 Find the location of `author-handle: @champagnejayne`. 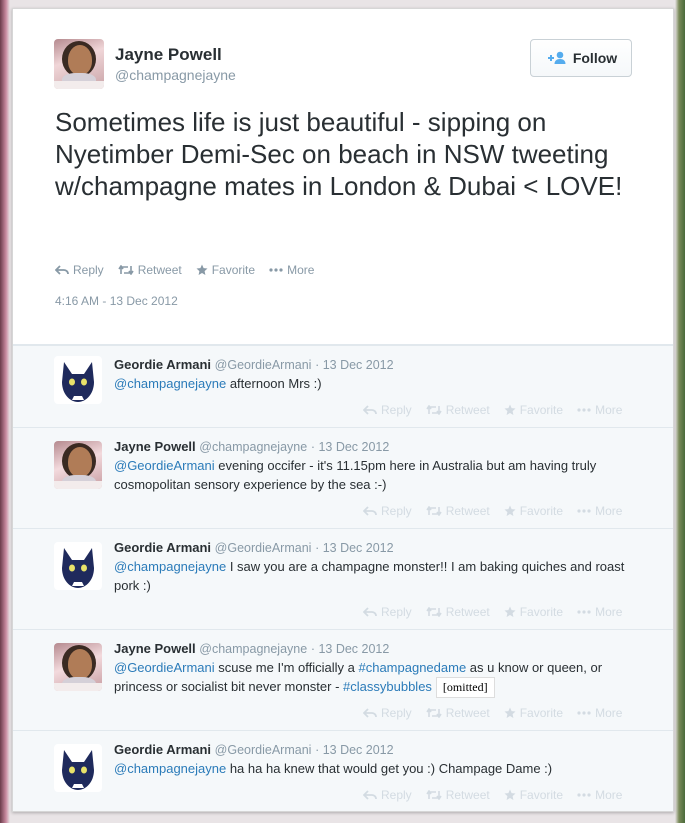

author-handle: @champagnejayne is located at coordinates (175, 75).